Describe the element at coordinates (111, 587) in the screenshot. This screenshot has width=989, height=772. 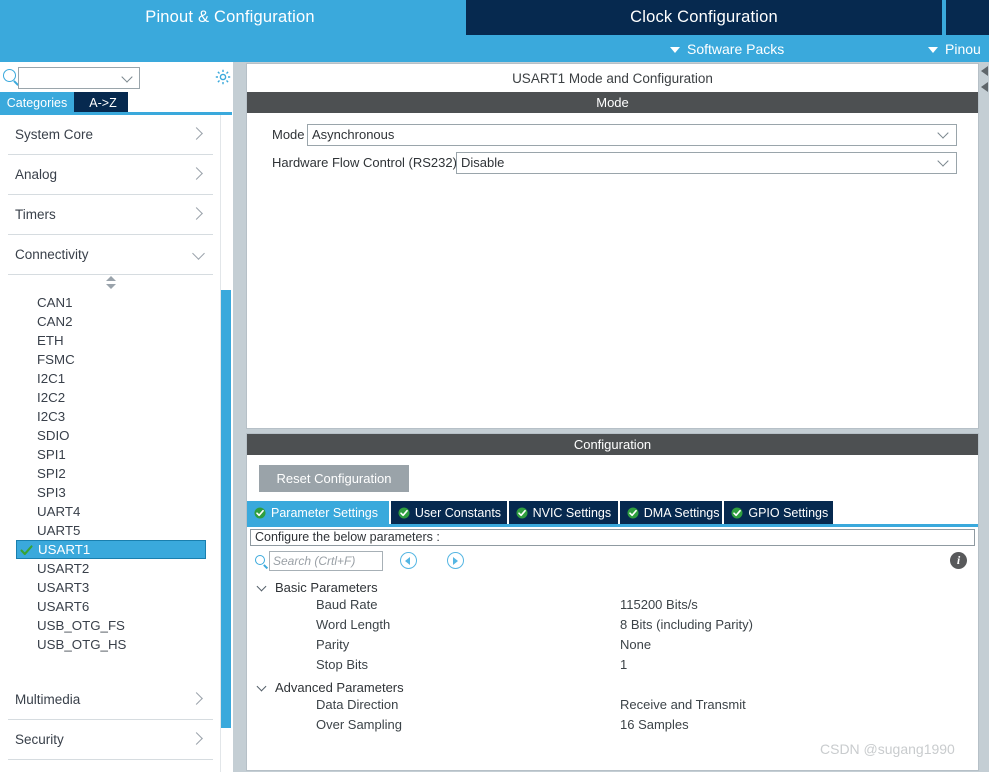
I see `sidebar-item-usart3: USART3` at that location.